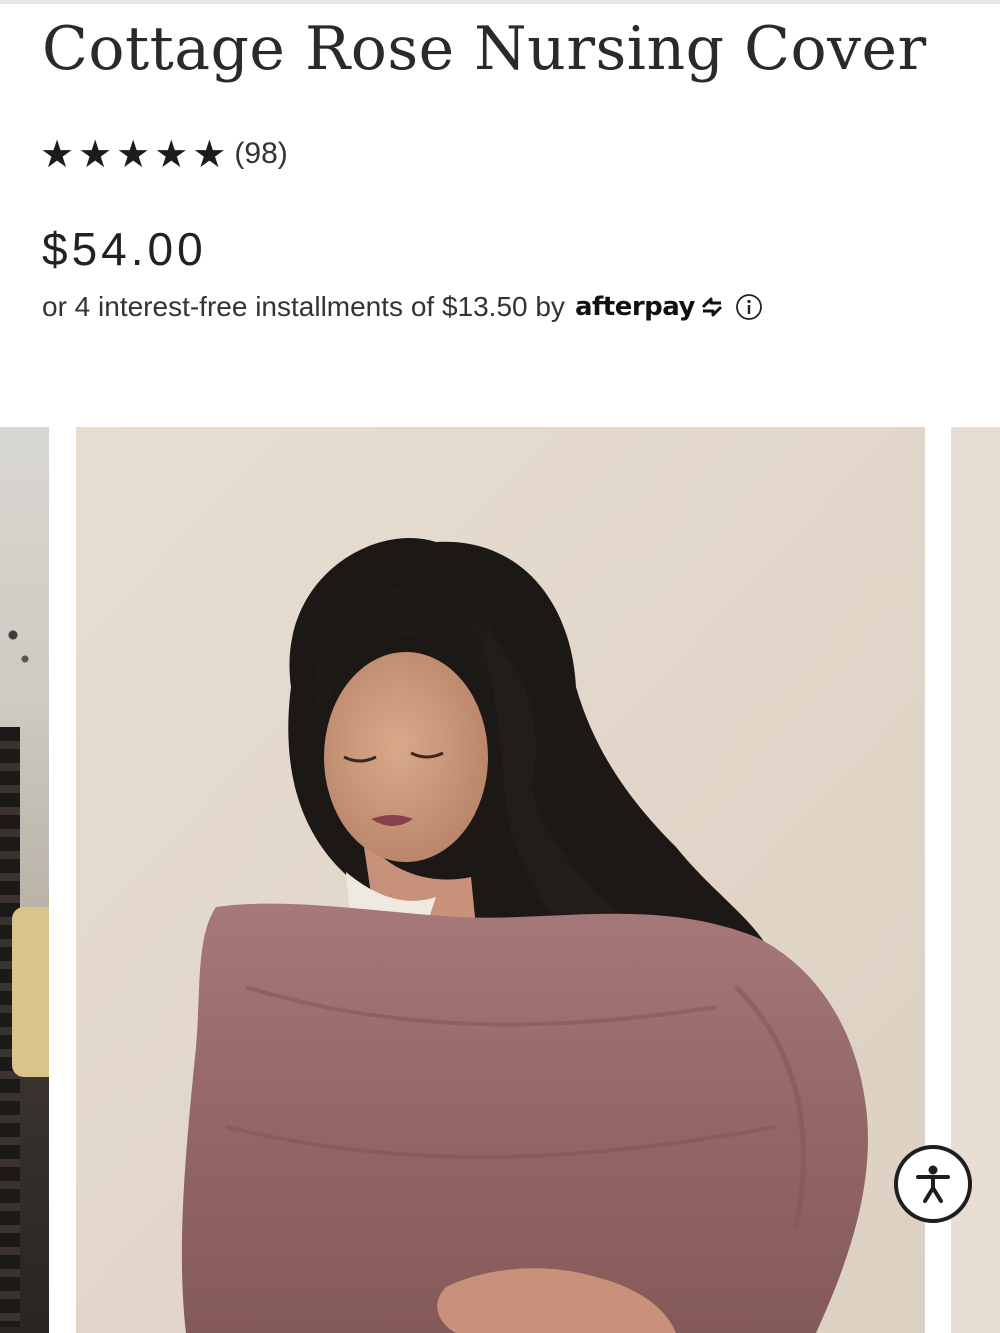 Image resolution: width=1000 pixels, height=1333 pixels. What do you see at coordinates (484, 49) in the screenshot?
I see `product-title: Cottage Rose Nursing Cover` at bounding box center [484, 49].